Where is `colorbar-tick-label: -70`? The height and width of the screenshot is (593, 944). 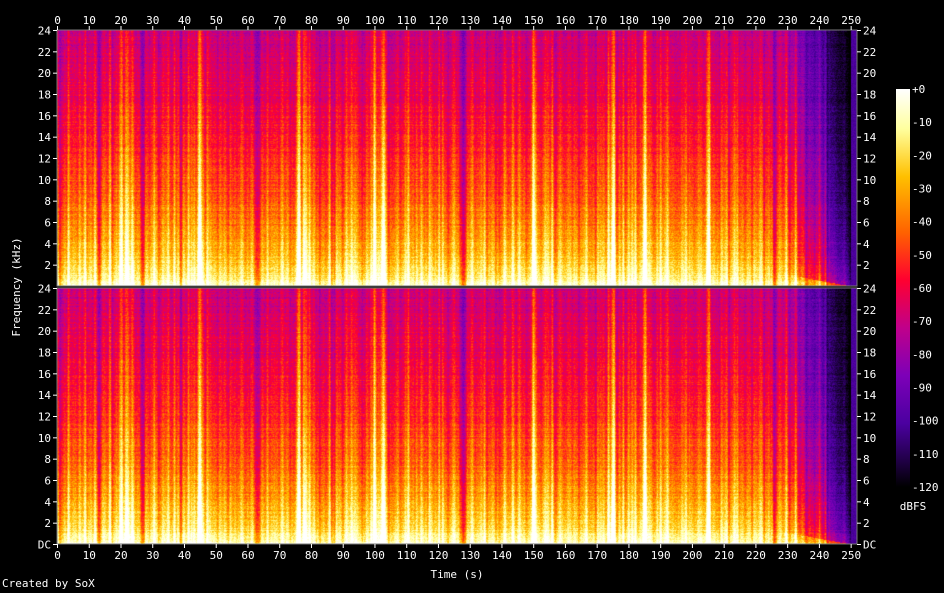 colorbar-tick-label: -70 is located at coordinates (922, 321).